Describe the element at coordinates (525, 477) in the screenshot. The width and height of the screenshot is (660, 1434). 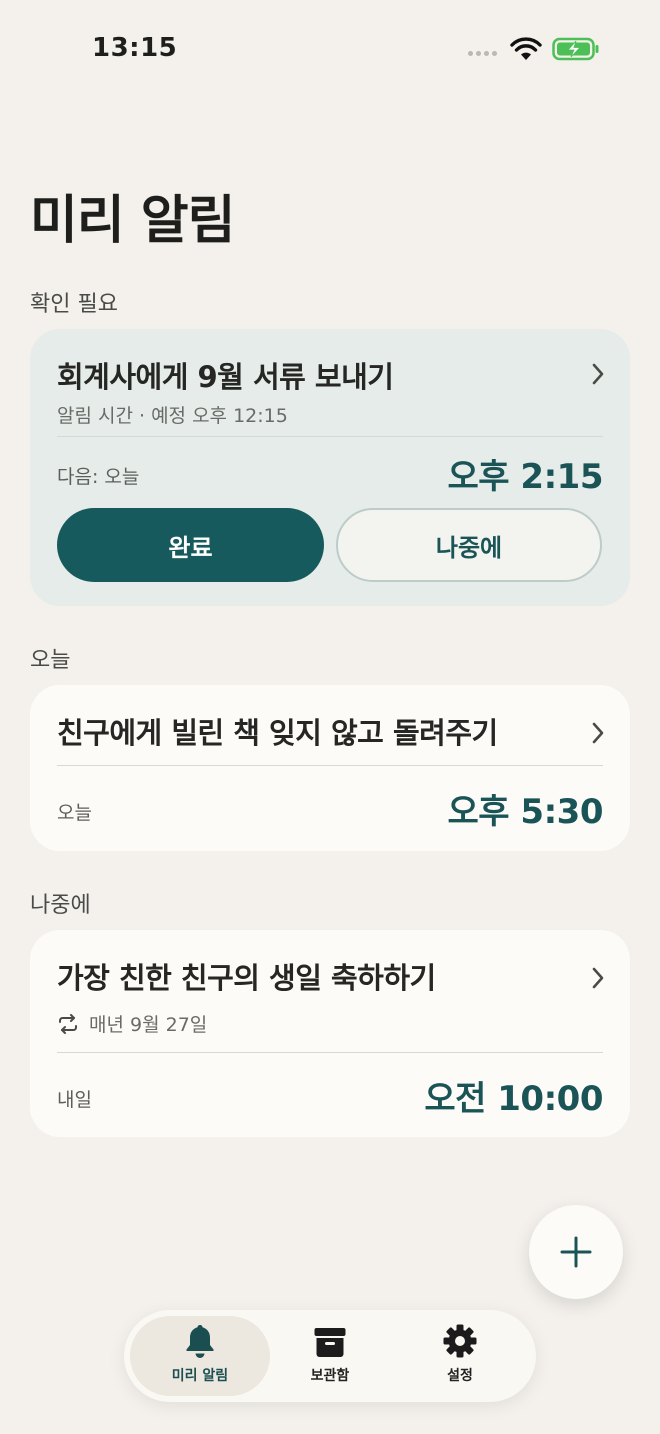
I see `reminder-time: 오후 2:15` at that location.